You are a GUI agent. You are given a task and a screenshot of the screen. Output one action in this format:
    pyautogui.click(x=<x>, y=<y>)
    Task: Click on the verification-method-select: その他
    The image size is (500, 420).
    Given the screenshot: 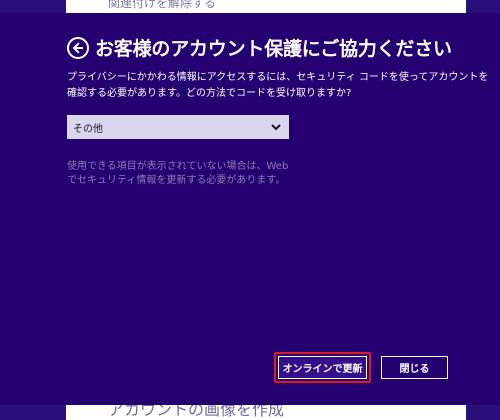 What is the action you would take?
    pyautogui.click(x=178, y=127)
    